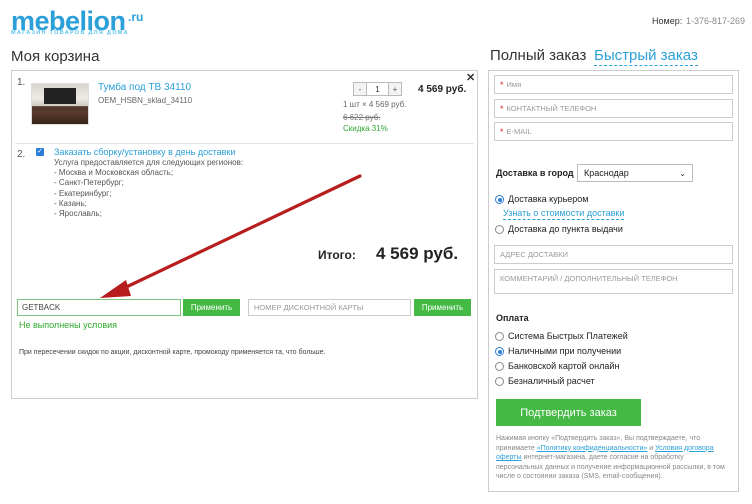 Image resolution: width=752 pixels, height=504 pixels. What do you see at coordinates (78, 214) in the screenshot?
I see `region-item: - Ярославль;` at bounding box center [78, 214].